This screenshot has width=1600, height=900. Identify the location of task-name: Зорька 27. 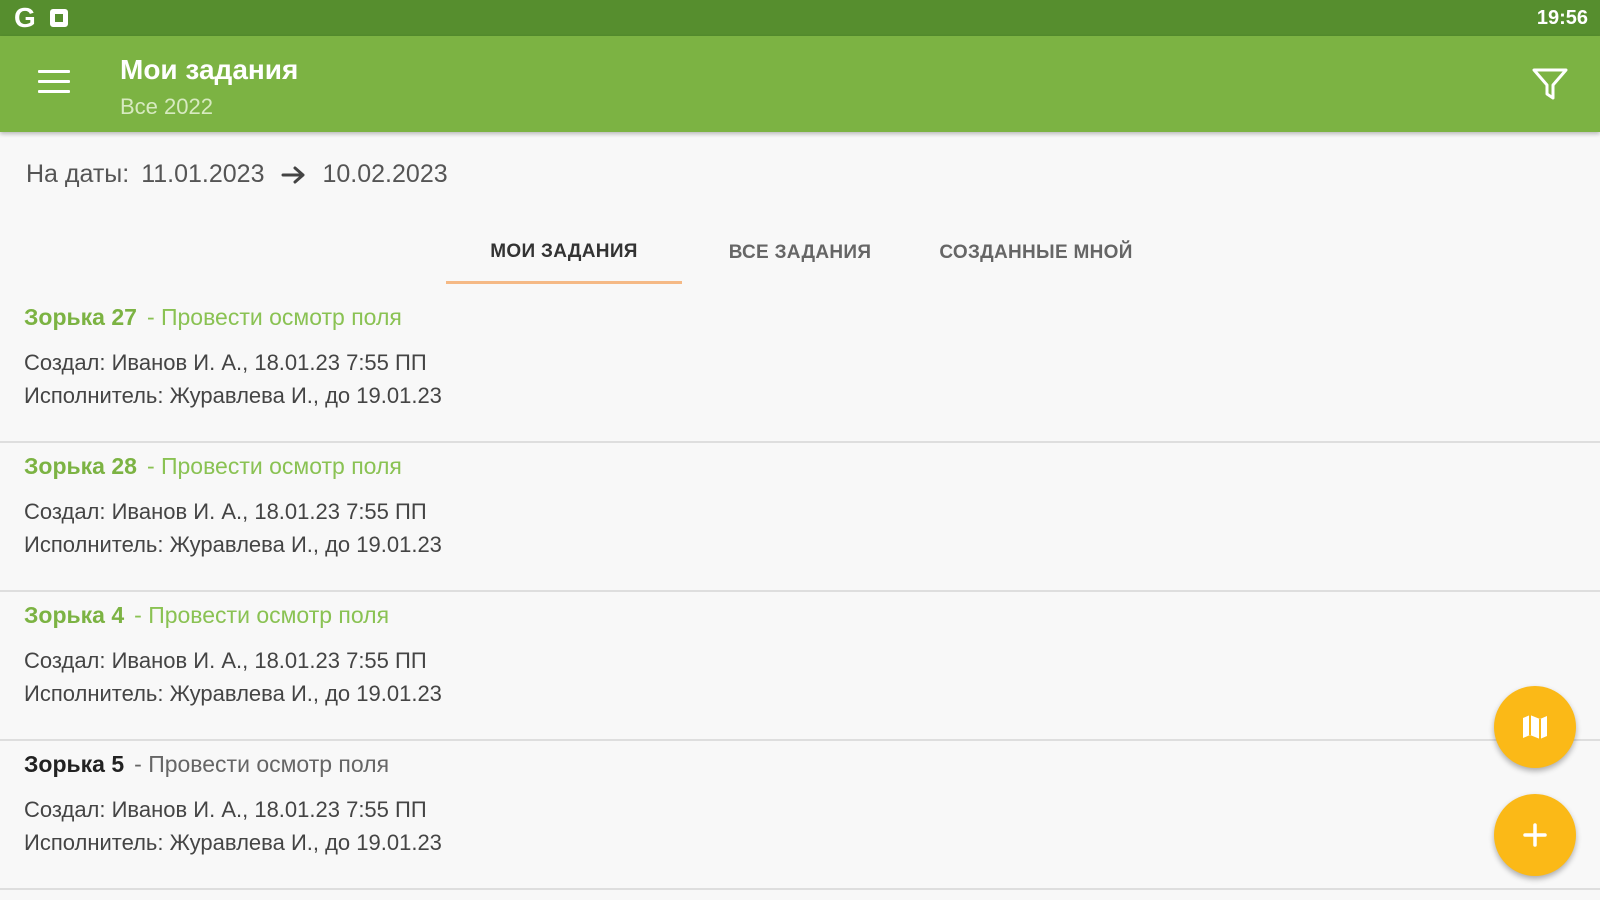
(80, 317).